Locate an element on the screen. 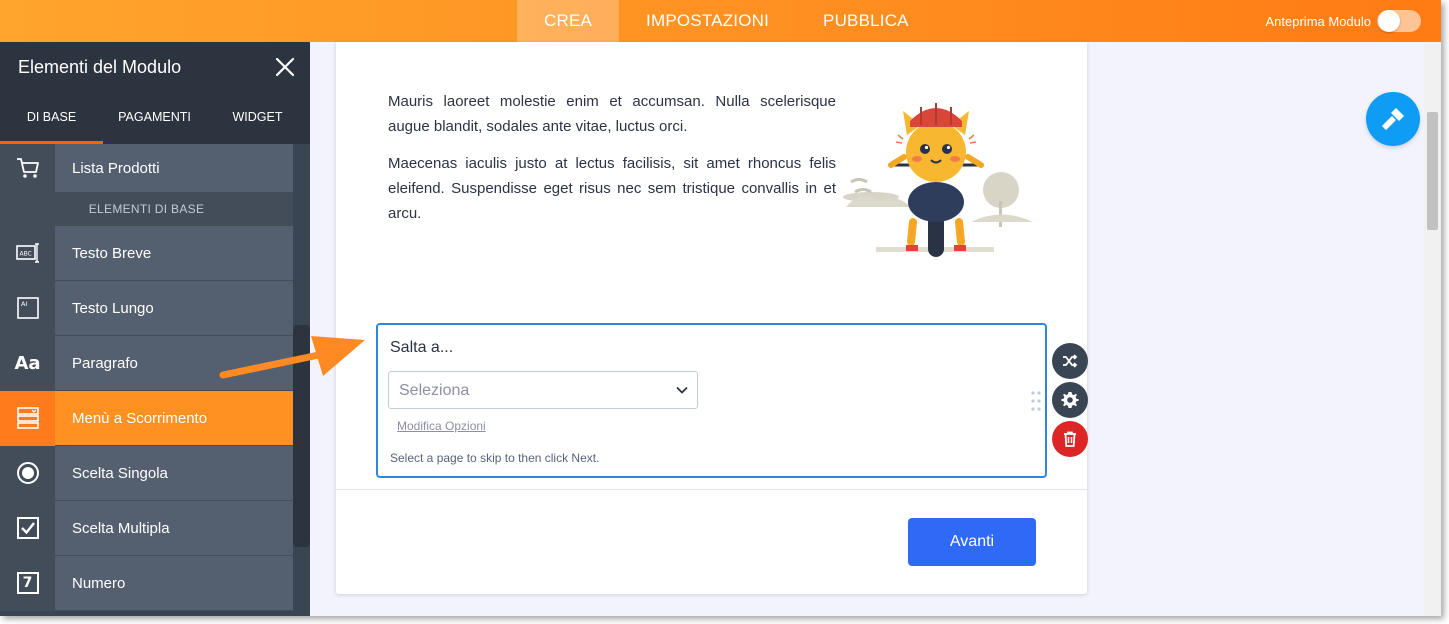  scrollbar-thumb is located at coordinates (1432, 171).